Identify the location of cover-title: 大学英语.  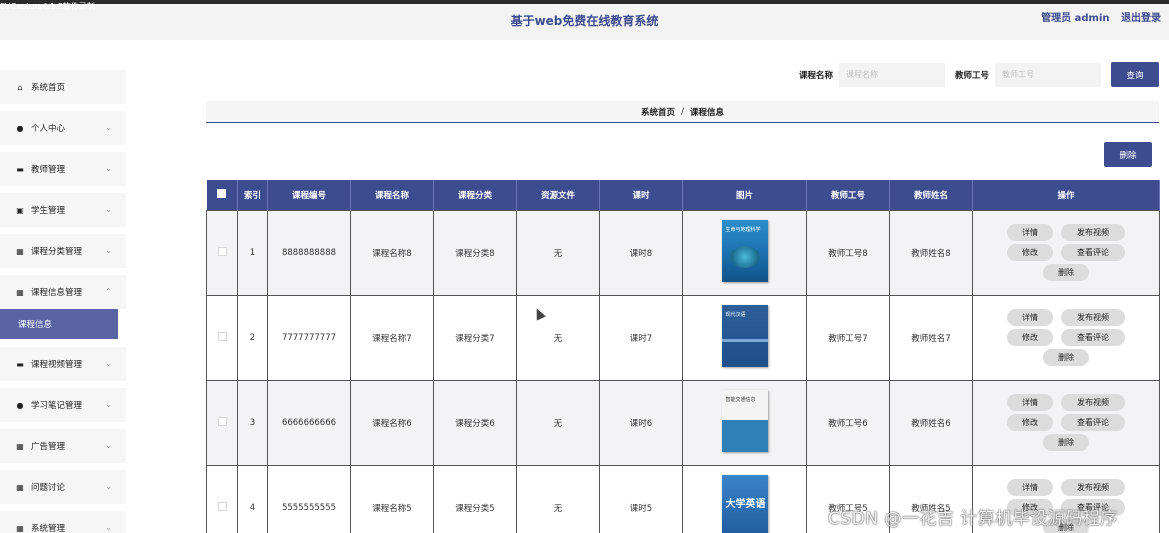
(745, 504).